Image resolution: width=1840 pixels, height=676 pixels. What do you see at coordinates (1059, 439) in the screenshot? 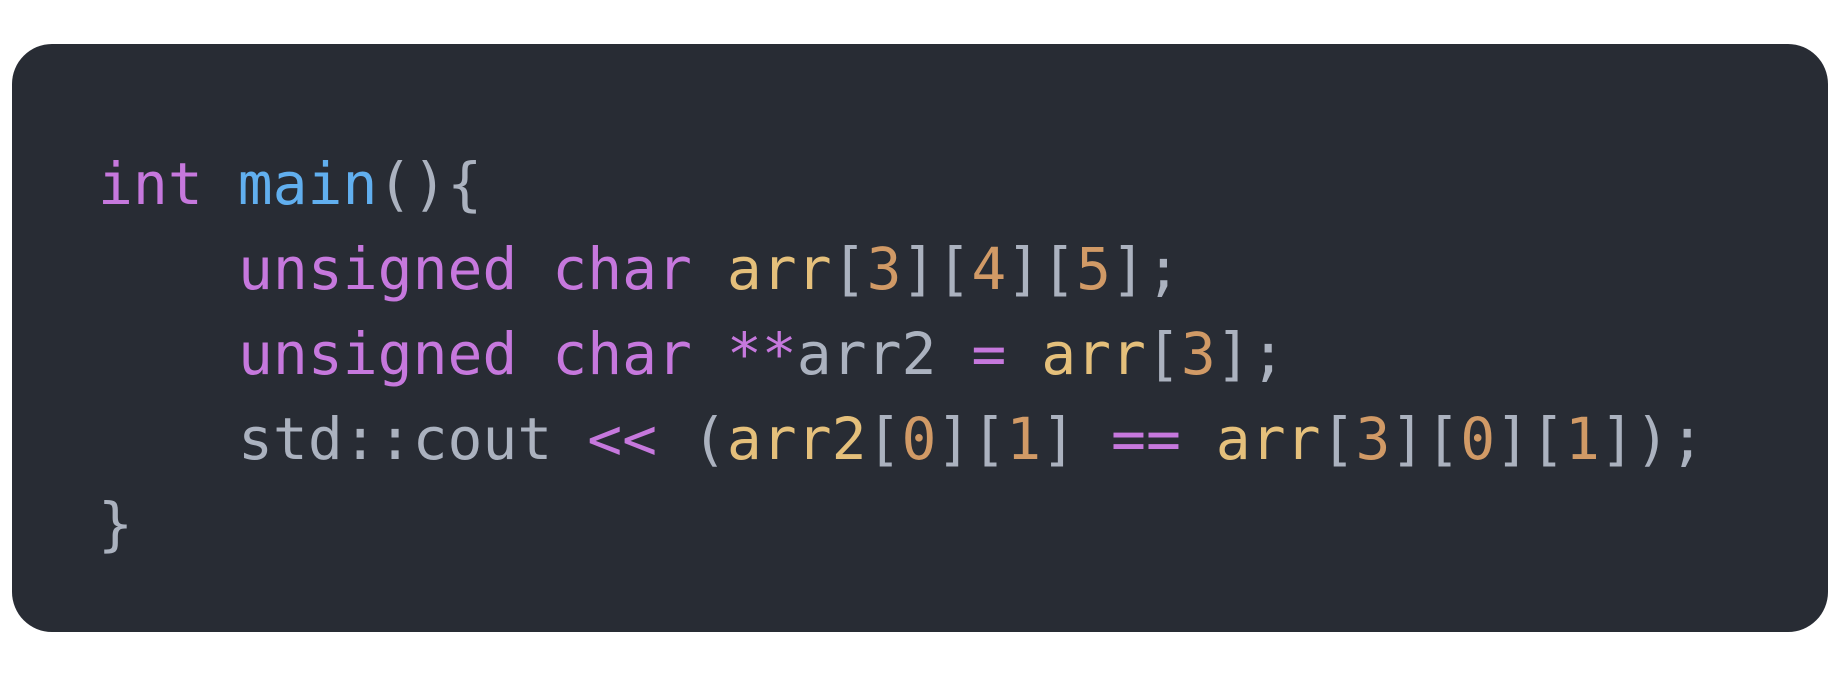
I see `code-token-punct: ]` at bounding box center [1059, 439].